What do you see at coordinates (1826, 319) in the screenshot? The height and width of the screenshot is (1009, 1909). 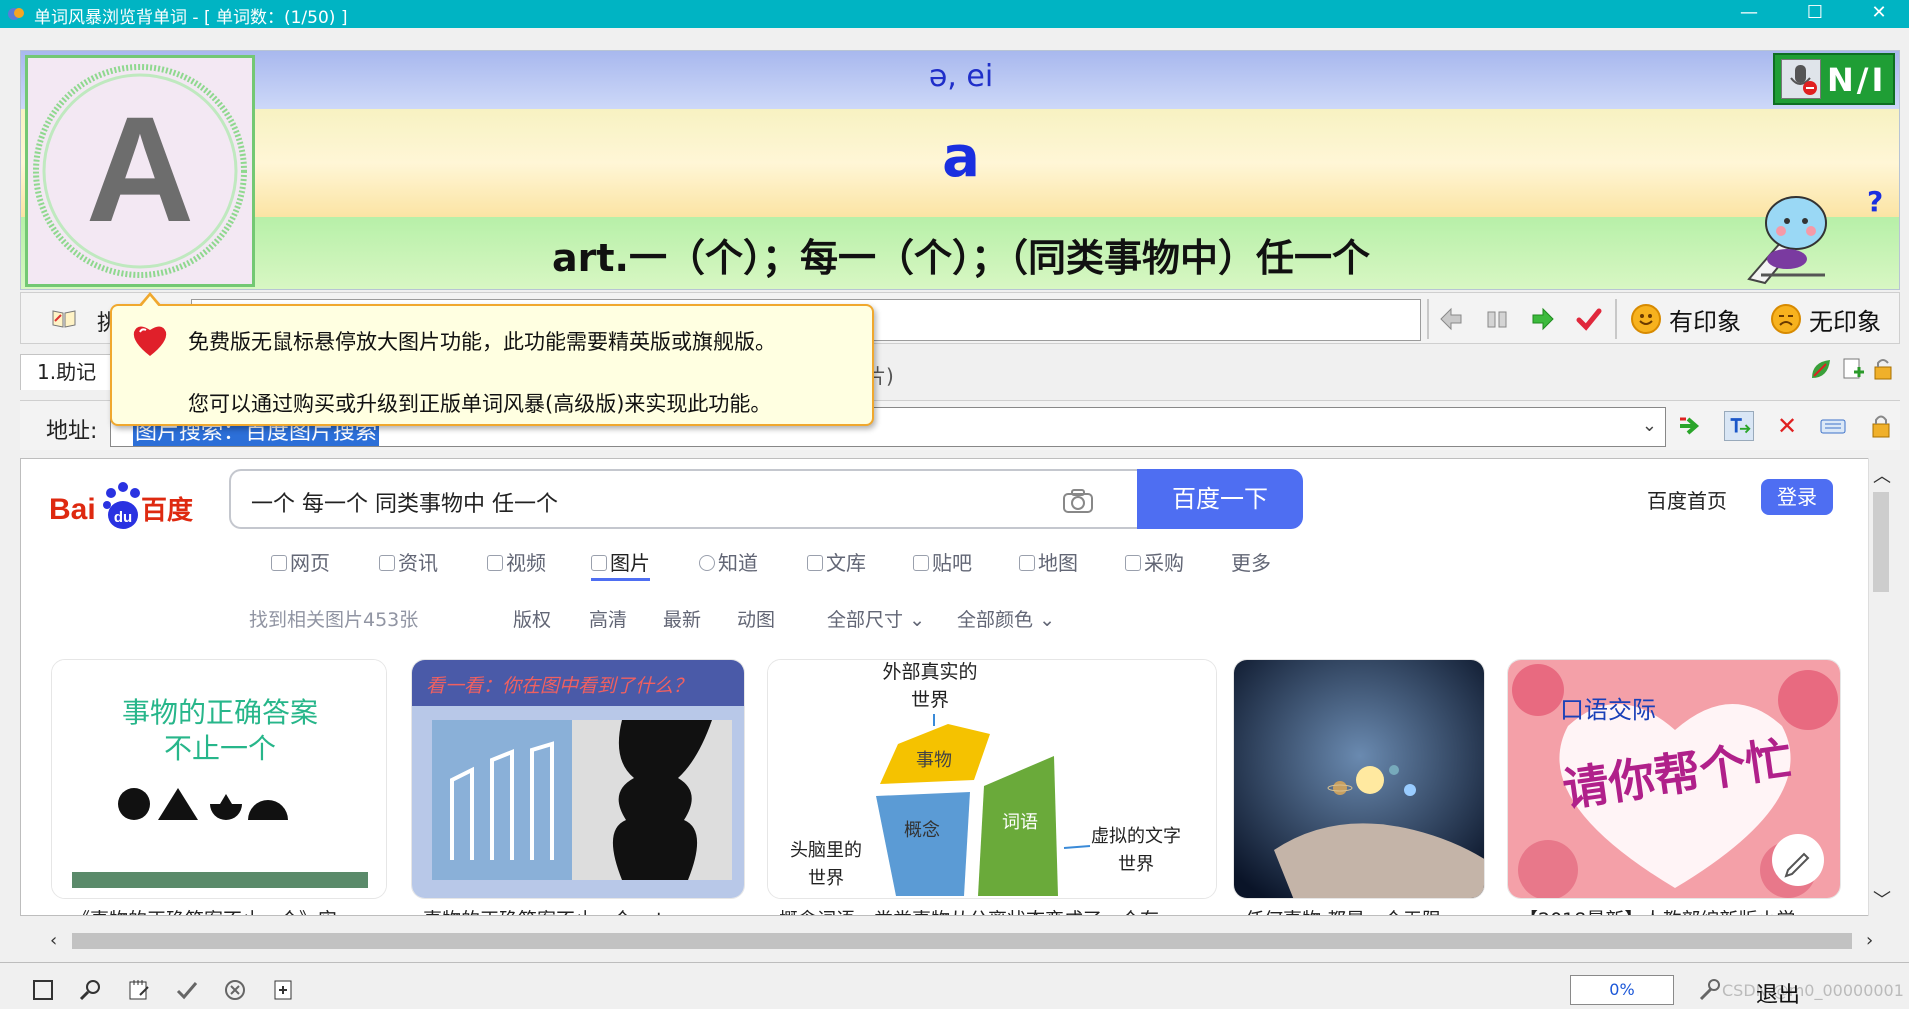 I see `not-impressed-button: 无印象` at bounding box center [1826, 319].